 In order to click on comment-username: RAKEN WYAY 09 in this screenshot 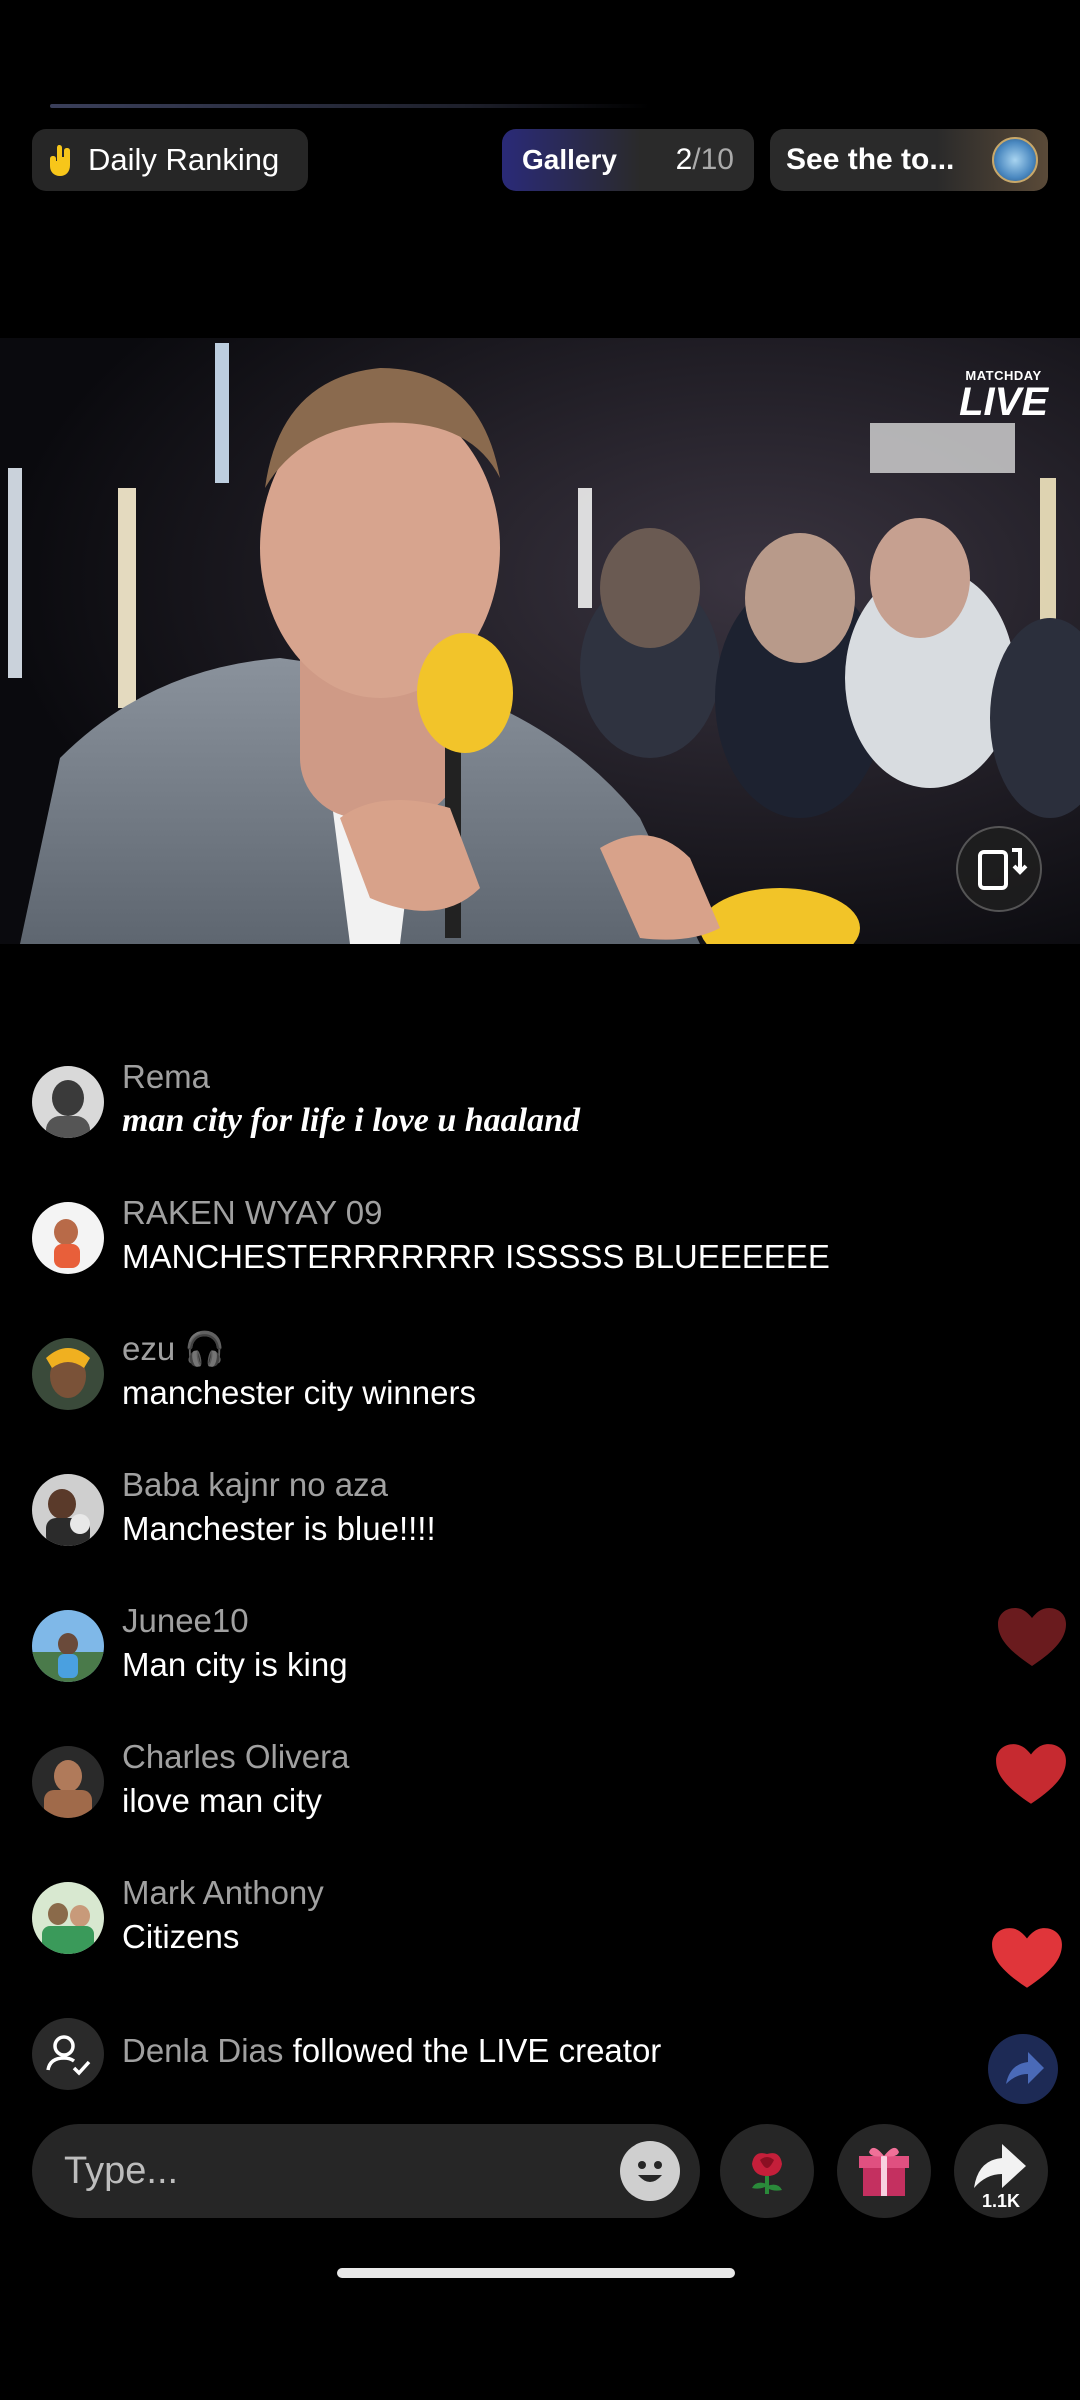, I will do `click(252, 1213)`.